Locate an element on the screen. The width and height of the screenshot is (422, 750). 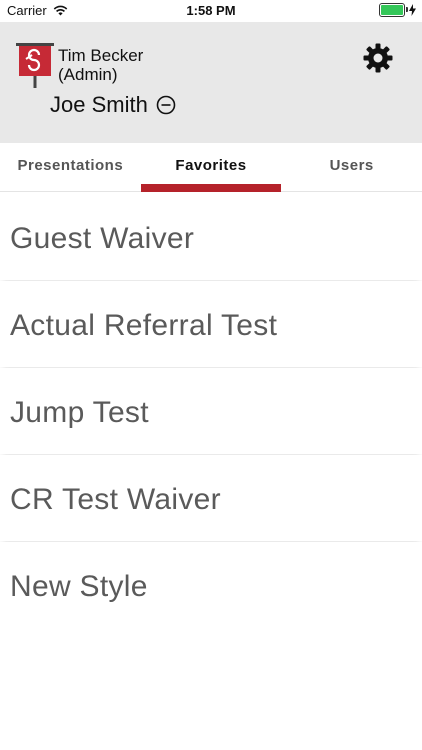
status-time: 1:58 PM is located at coordinates (211, 10).